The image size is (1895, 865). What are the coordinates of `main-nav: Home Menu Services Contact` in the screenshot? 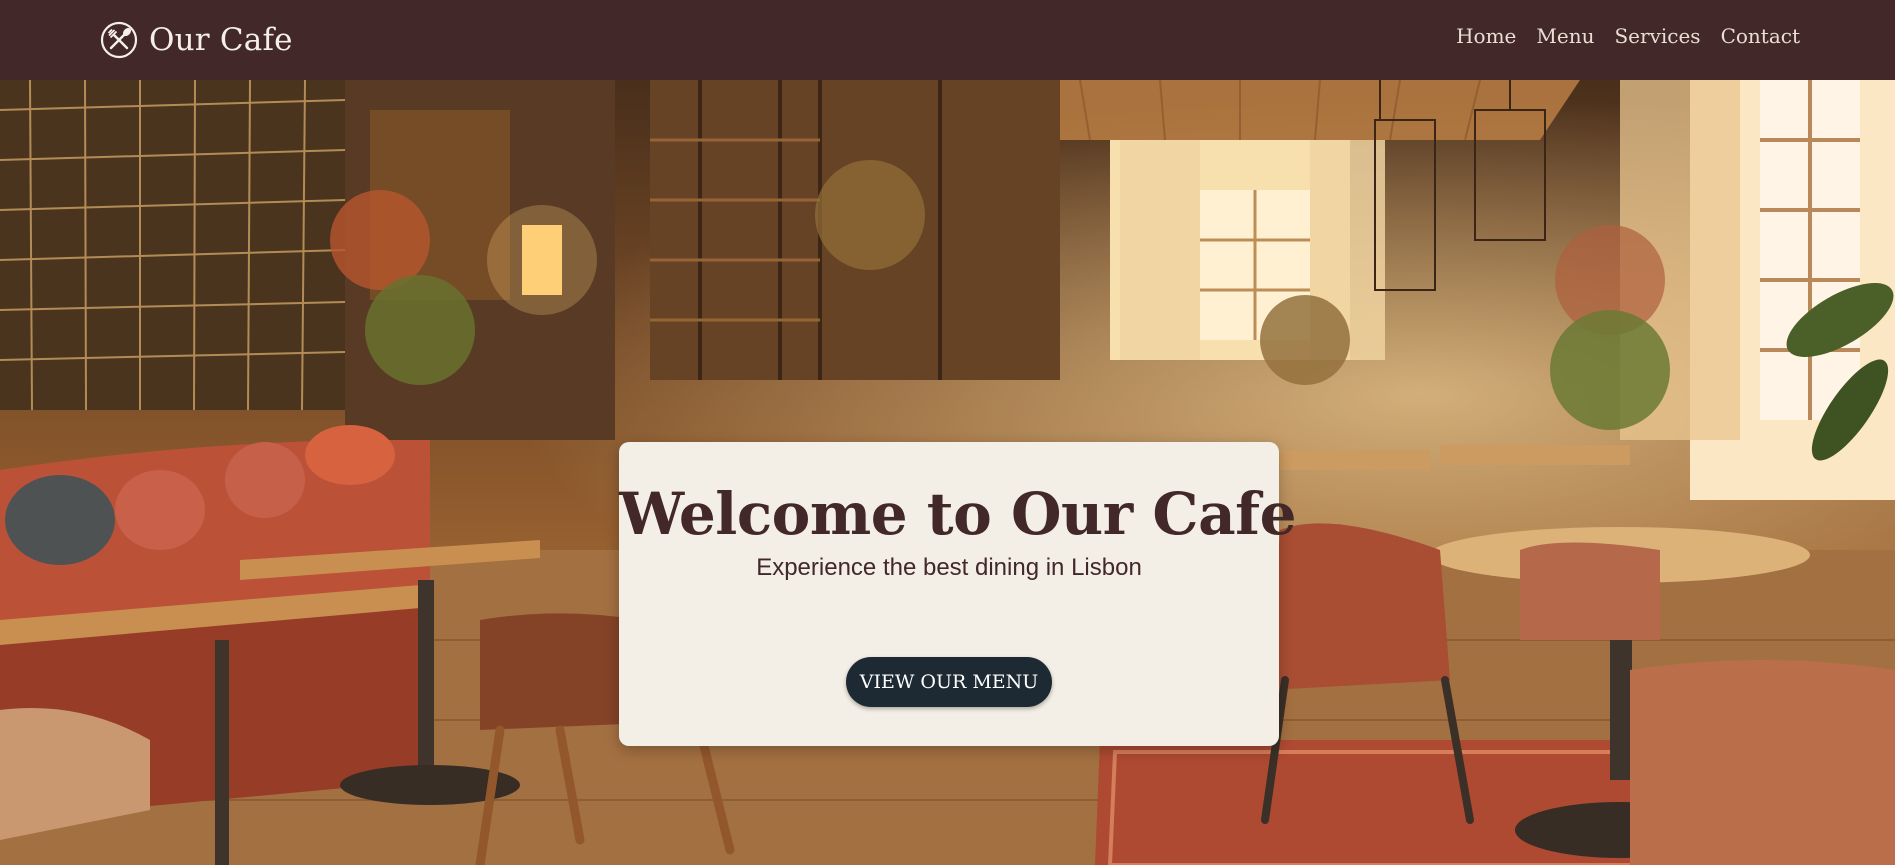 It's located at (1628, 36).